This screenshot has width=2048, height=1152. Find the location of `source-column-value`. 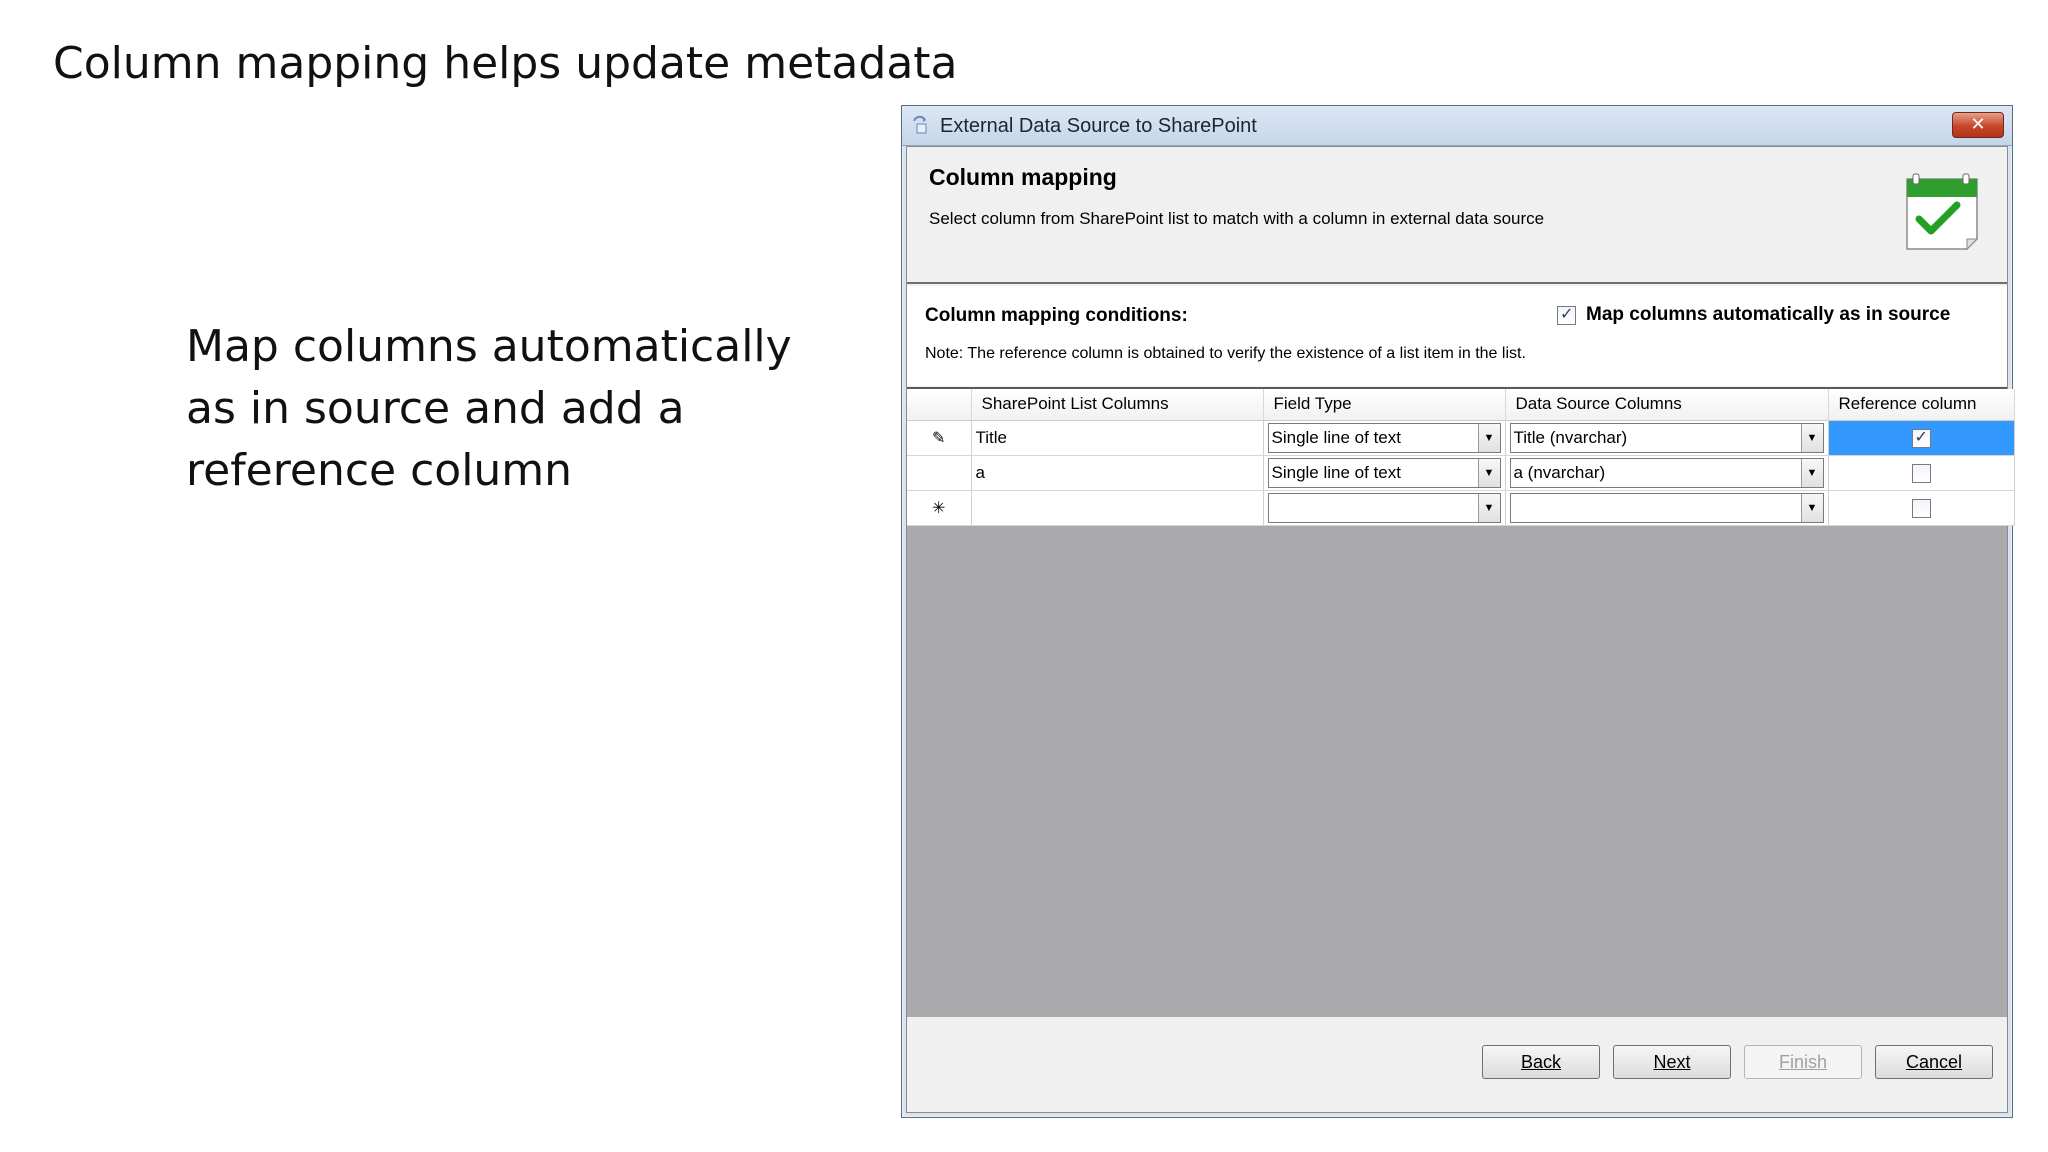

source-column-value is located at coordinates (1656, 508).